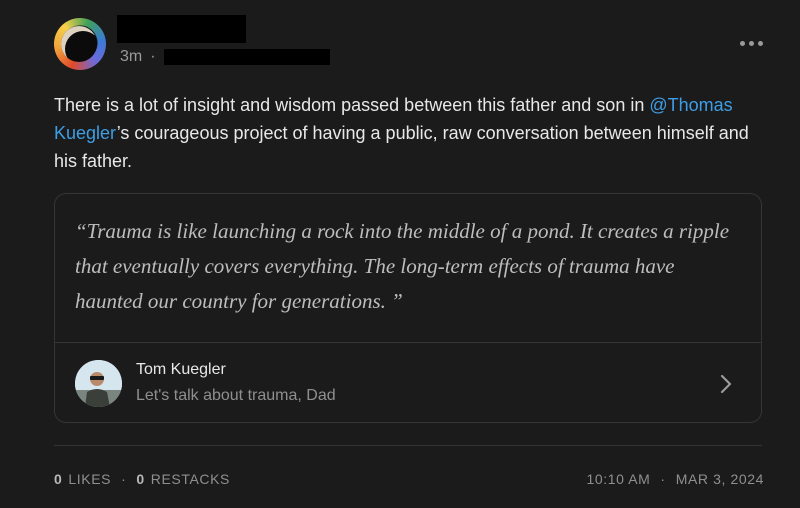  I want to click on engagement-stats: 0 LIKES · 0 RESTACKS, so click(142, 479).